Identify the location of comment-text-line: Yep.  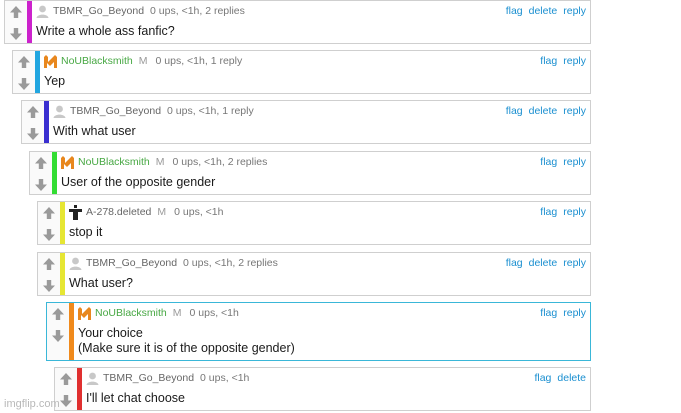
(55, 81).